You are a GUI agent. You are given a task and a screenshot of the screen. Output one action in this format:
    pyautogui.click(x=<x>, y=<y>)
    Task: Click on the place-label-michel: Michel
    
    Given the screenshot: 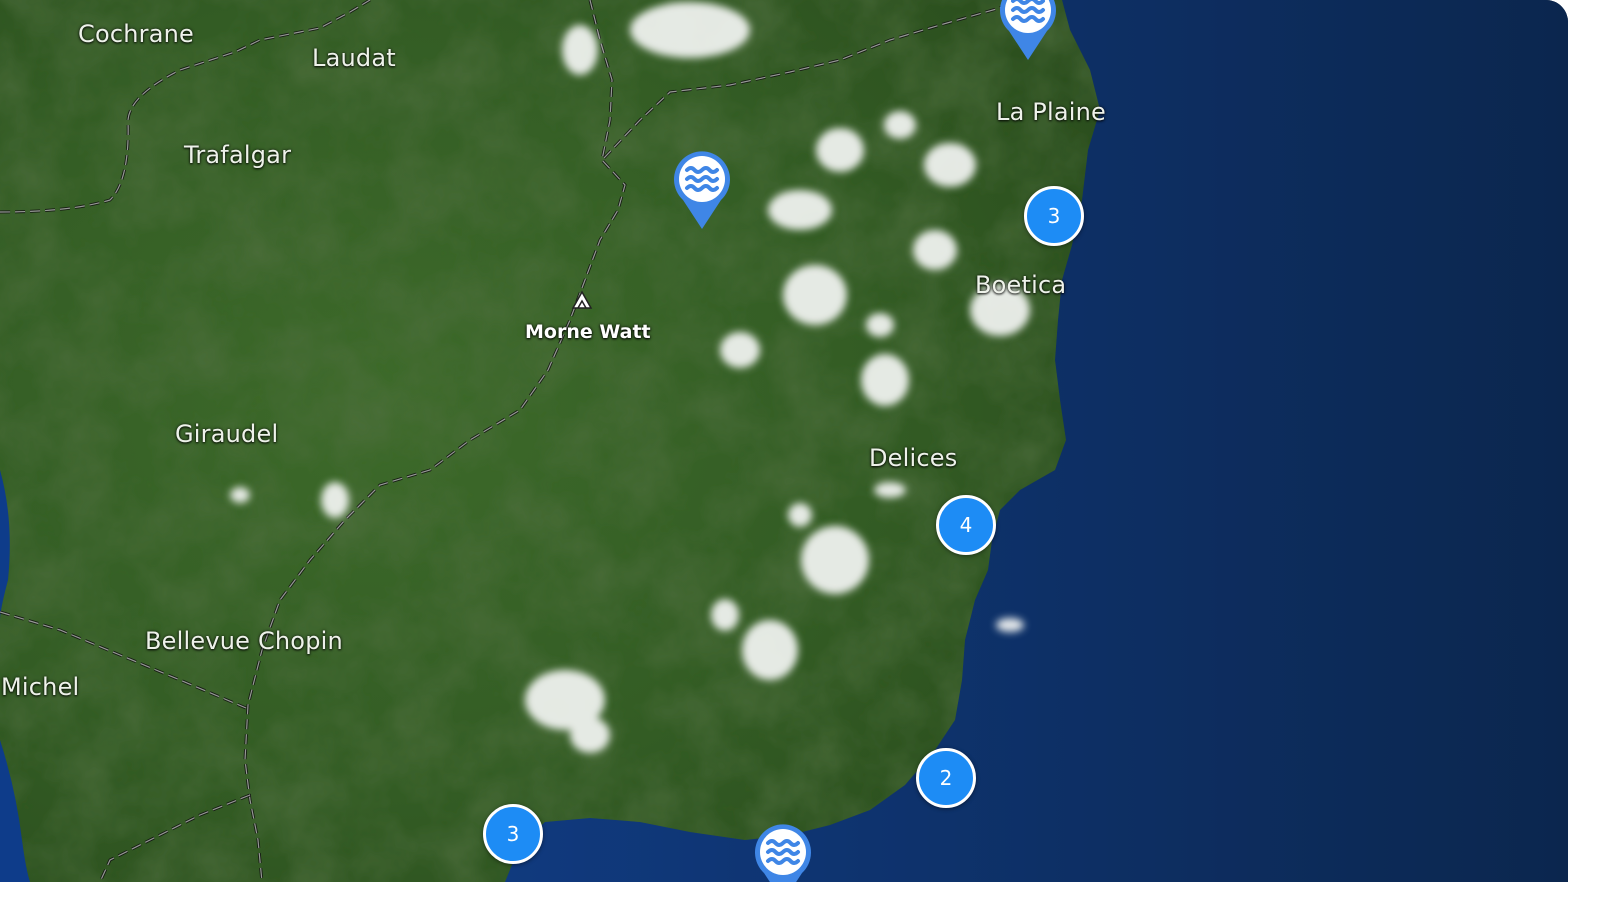 What is the action you would take?
    pyautogui.click(x=40, y=687)
    